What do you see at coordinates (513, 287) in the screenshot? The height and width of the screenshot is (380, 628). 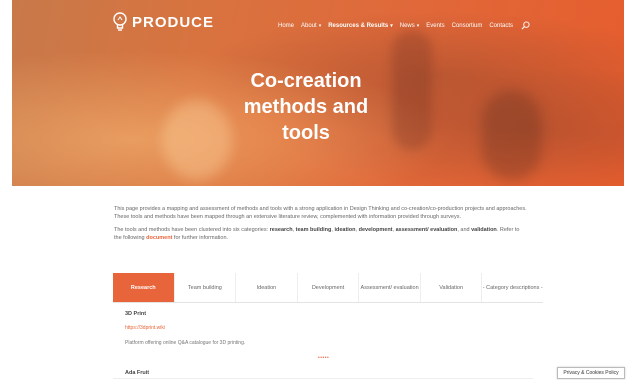 I see `tab-category-descriptions: - Category descriptions -` at bounding box center [513, 287].